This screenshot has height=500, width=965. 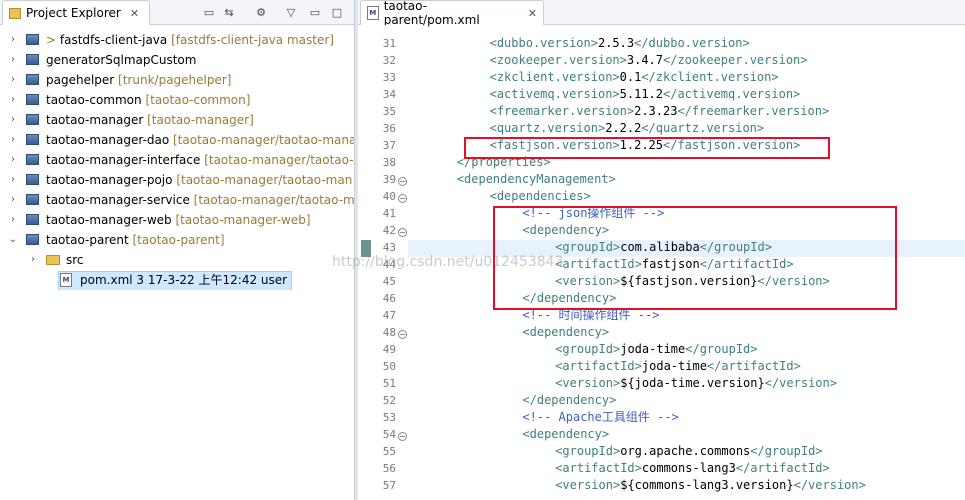 What do you see at coordinates (271, 200) in the screenshot?
I see `tree-item-decoration: [taotao-manager/taotao-m` at bounding box center [271, 200].